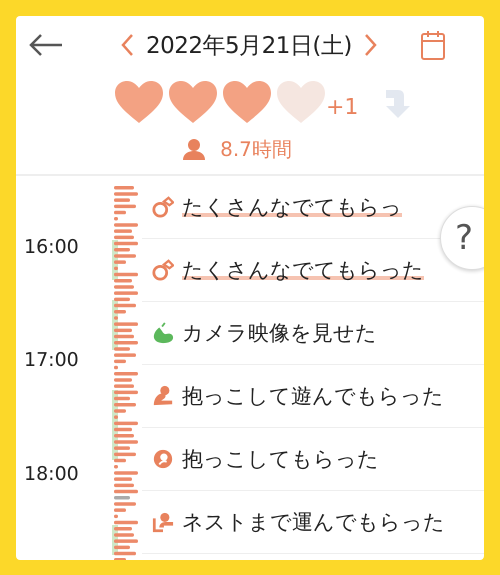 The image size is (500, 575). I want to click on duration-text: 8.7時間, so click(256, 149).